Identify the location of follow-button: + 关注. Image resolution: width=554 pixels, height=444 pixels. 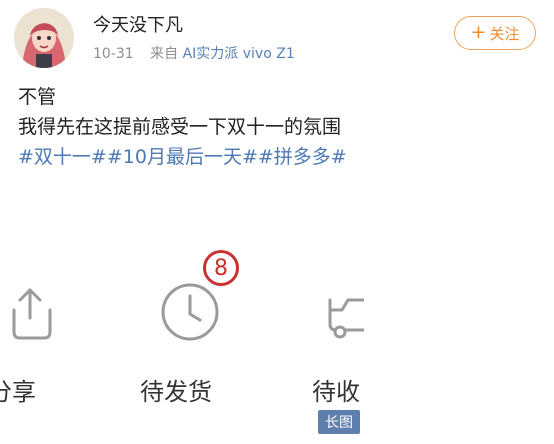
(495, 33).